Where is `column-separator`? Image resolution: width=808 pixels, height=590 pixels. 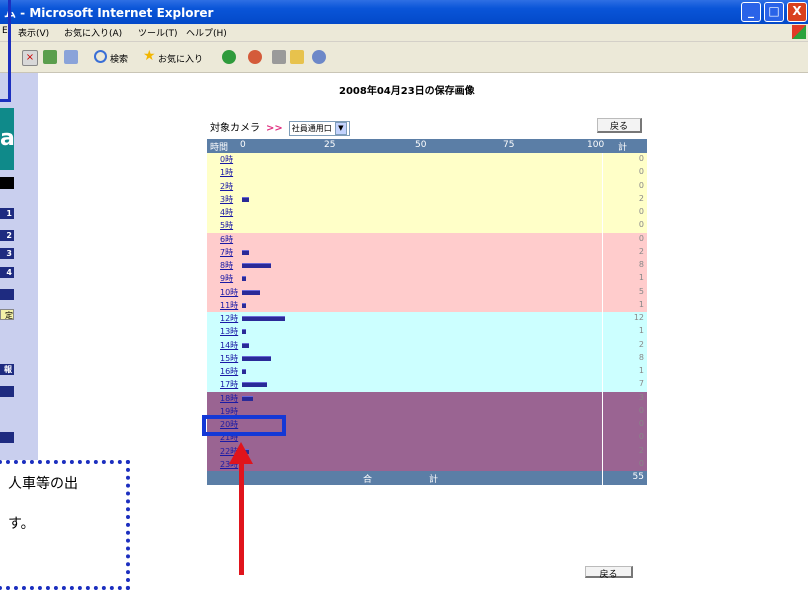 column-separator is located at coordinates (602, 478).